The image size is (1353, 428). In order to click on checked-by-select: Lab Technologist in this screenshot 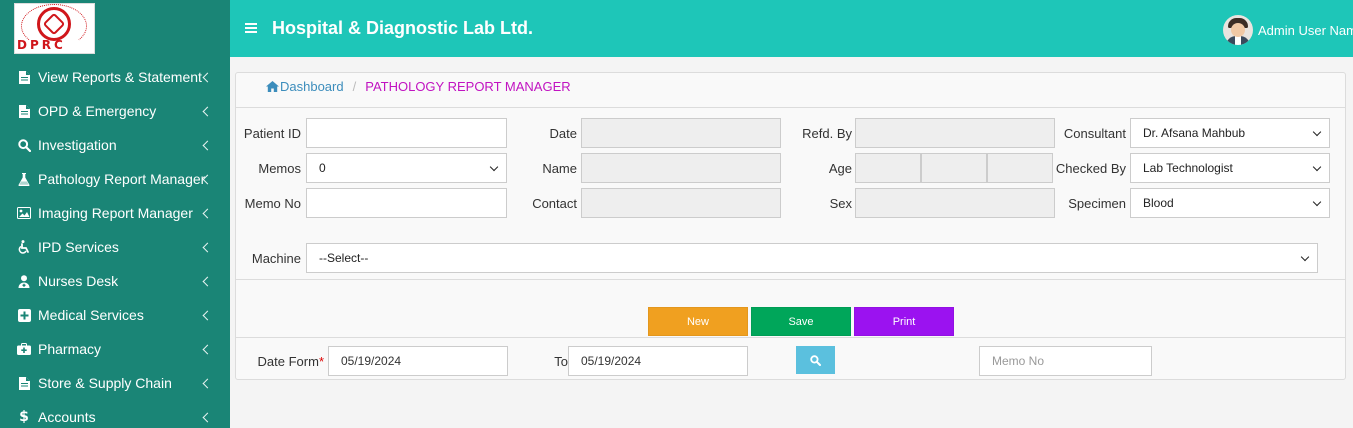, I will do `click(1230, 168)`.